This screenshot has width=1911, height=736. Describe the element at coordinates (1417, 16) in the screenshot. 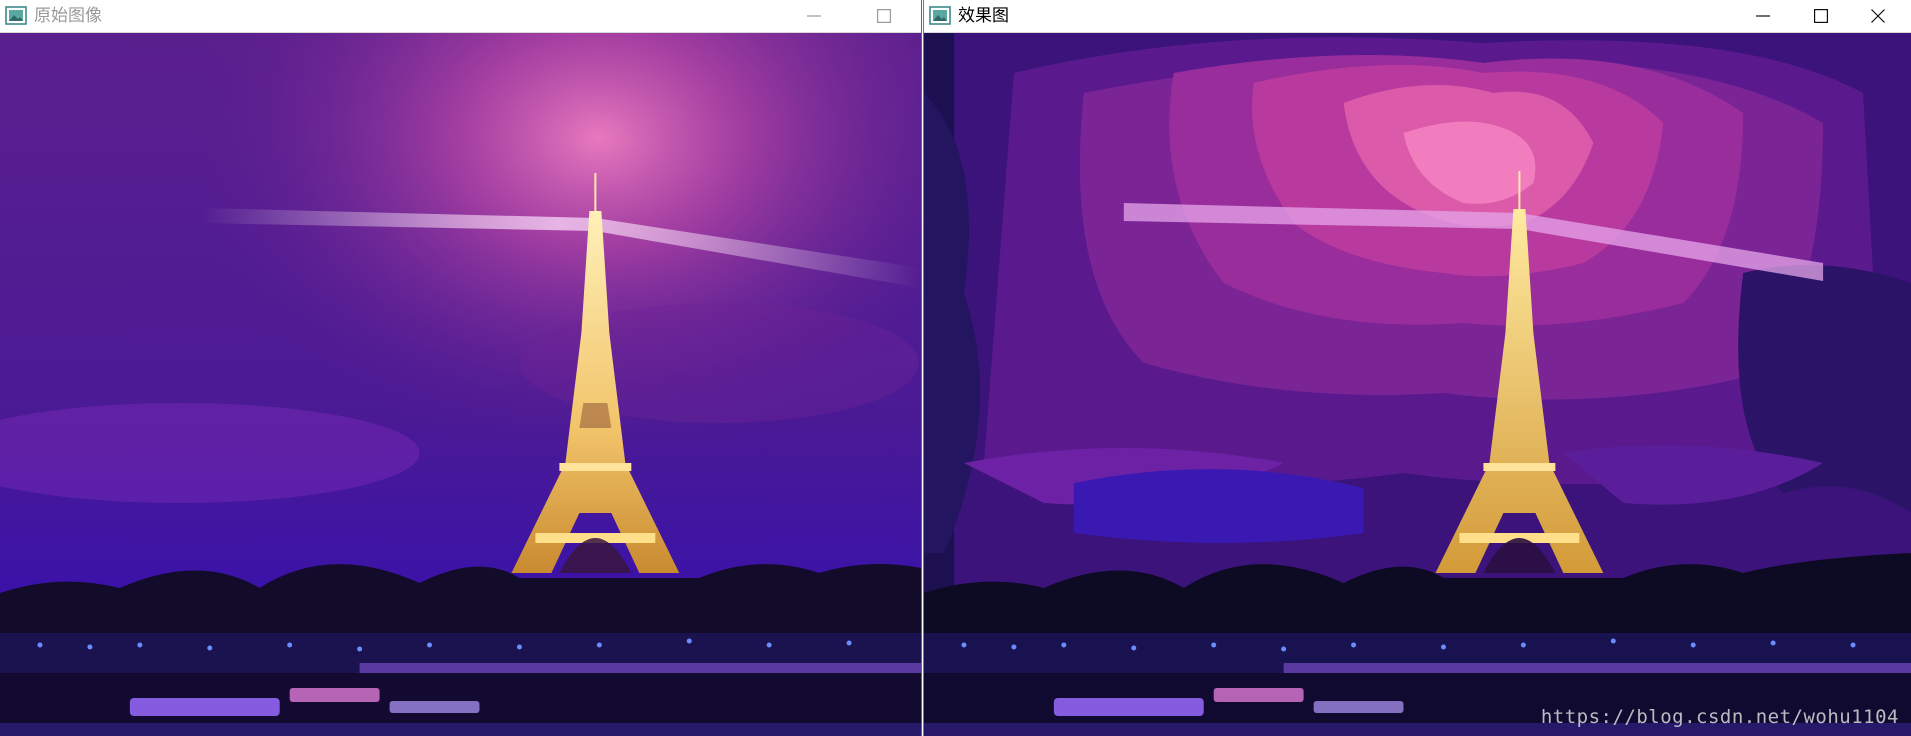

I see `titlebar: 效果图` at that location.